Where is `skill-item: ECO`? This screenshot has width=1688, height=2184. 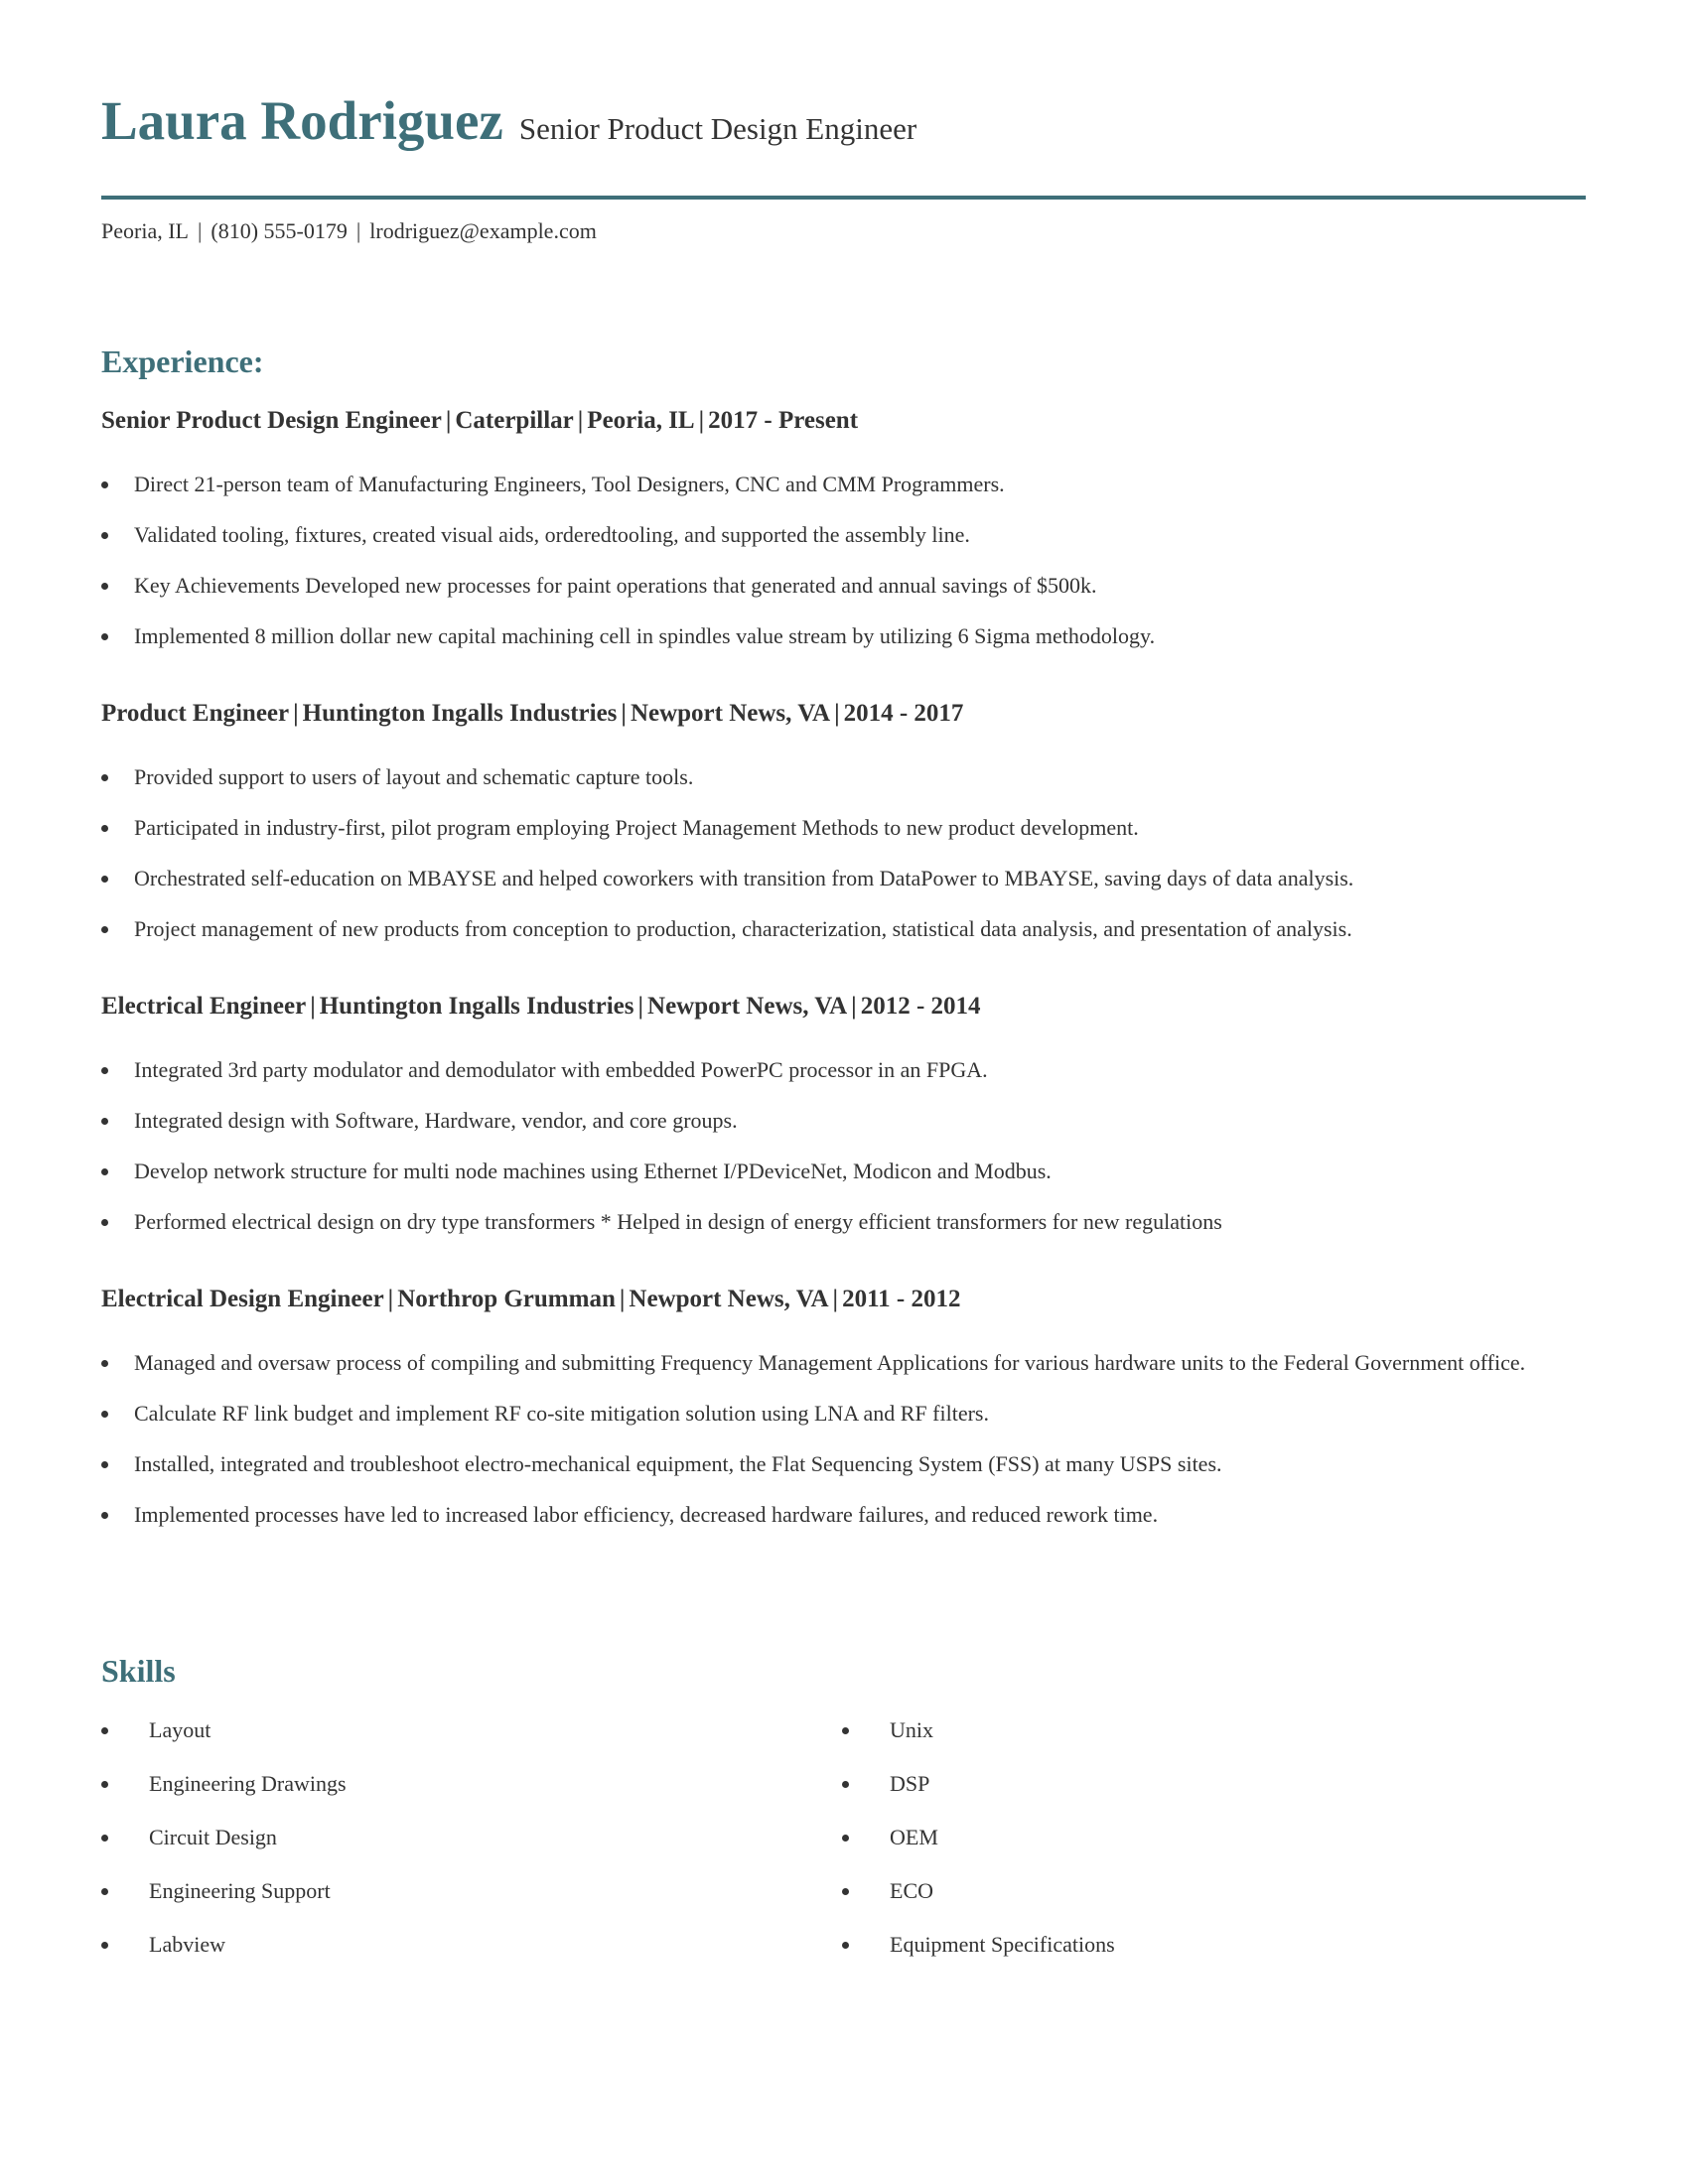
skill-item: ECO is located at coordinates (978, 1891).